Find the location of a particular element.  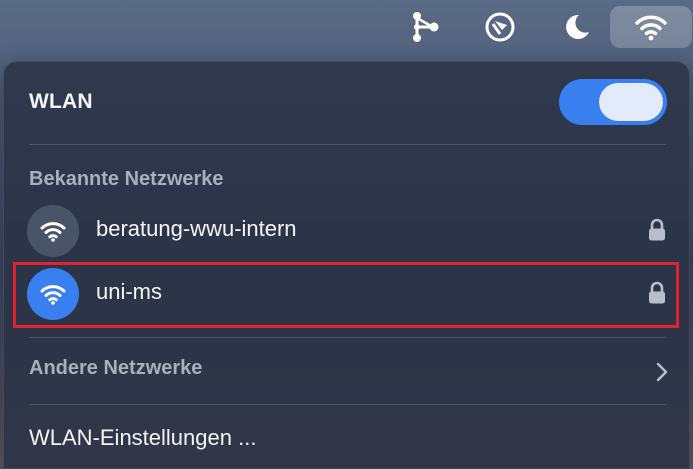

chevron-right-icon is located at coordinates (662, 372).